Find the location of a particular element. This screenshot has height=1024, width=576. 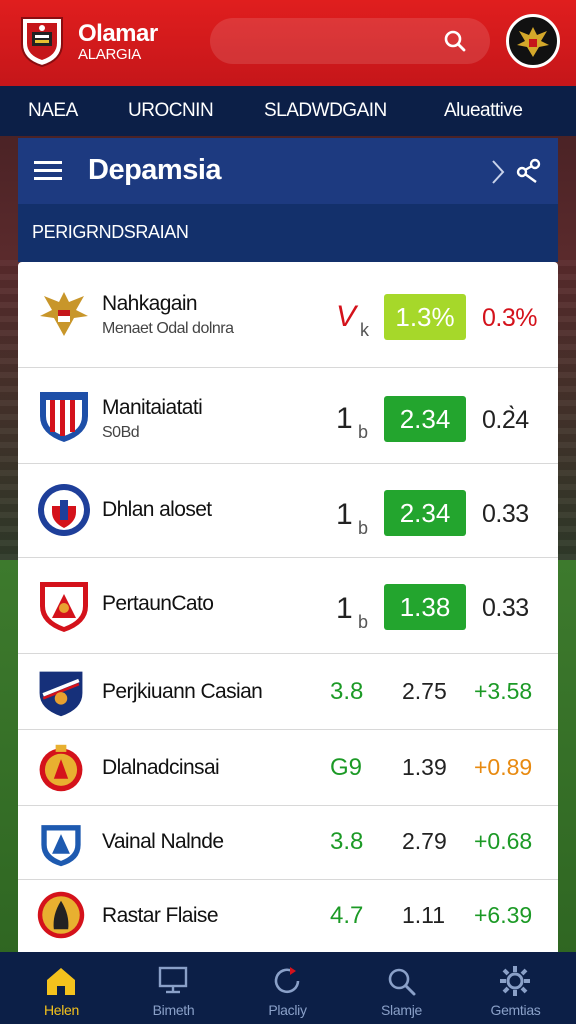

nav-item-alueattive: Alueattive is located at coordinates (483, 111).